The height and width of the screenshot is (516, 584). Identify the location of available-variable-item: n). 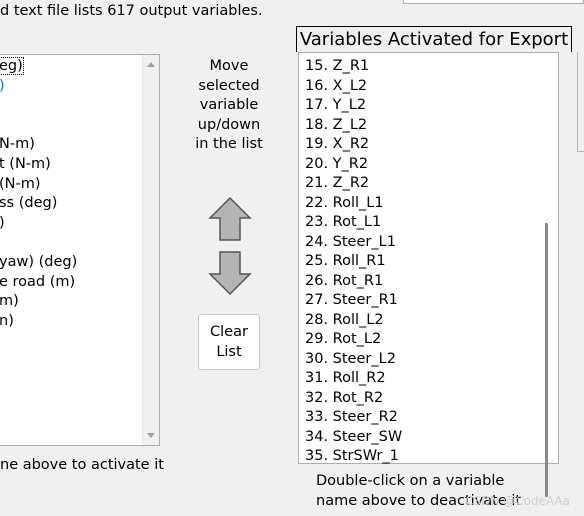
(38, 322).